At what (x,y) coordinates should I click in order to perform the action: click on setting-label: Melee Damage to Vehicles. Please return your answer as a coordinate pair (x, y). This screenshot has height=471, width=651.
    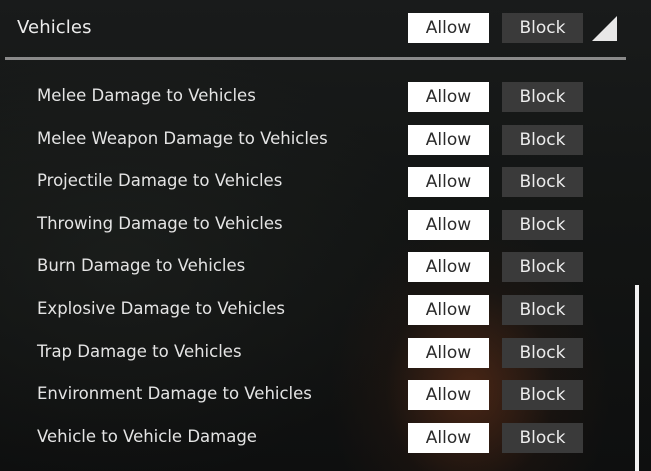
    Looking at the image, I should click on (146, 95).